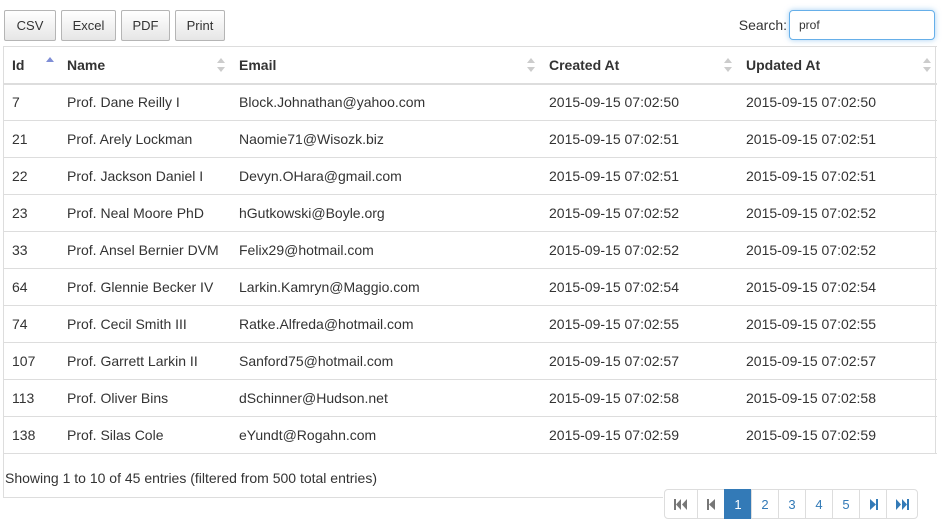  I want to click on pagination: 1 2 3 4 5, so click(791, 504).